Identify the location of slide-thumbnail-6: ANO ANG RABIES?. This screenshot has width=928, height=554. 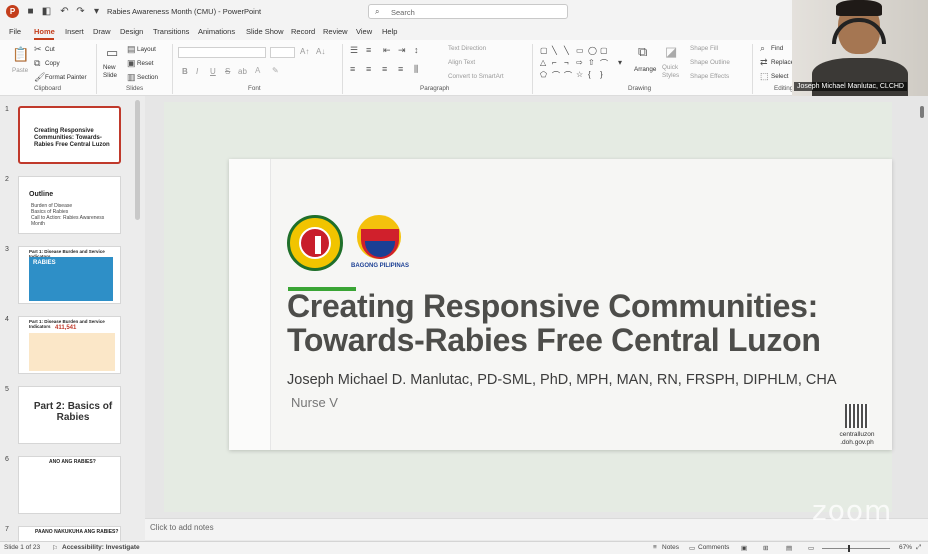
(69, 485).